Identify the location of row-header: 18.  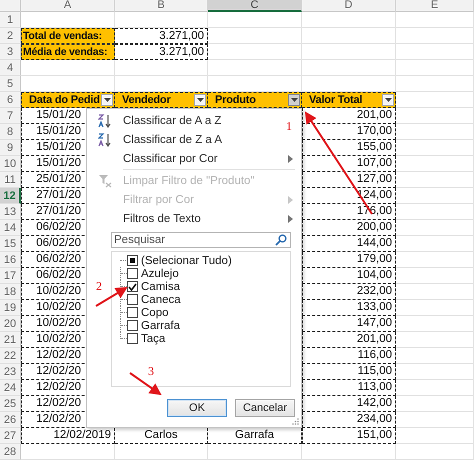
(10, 292).